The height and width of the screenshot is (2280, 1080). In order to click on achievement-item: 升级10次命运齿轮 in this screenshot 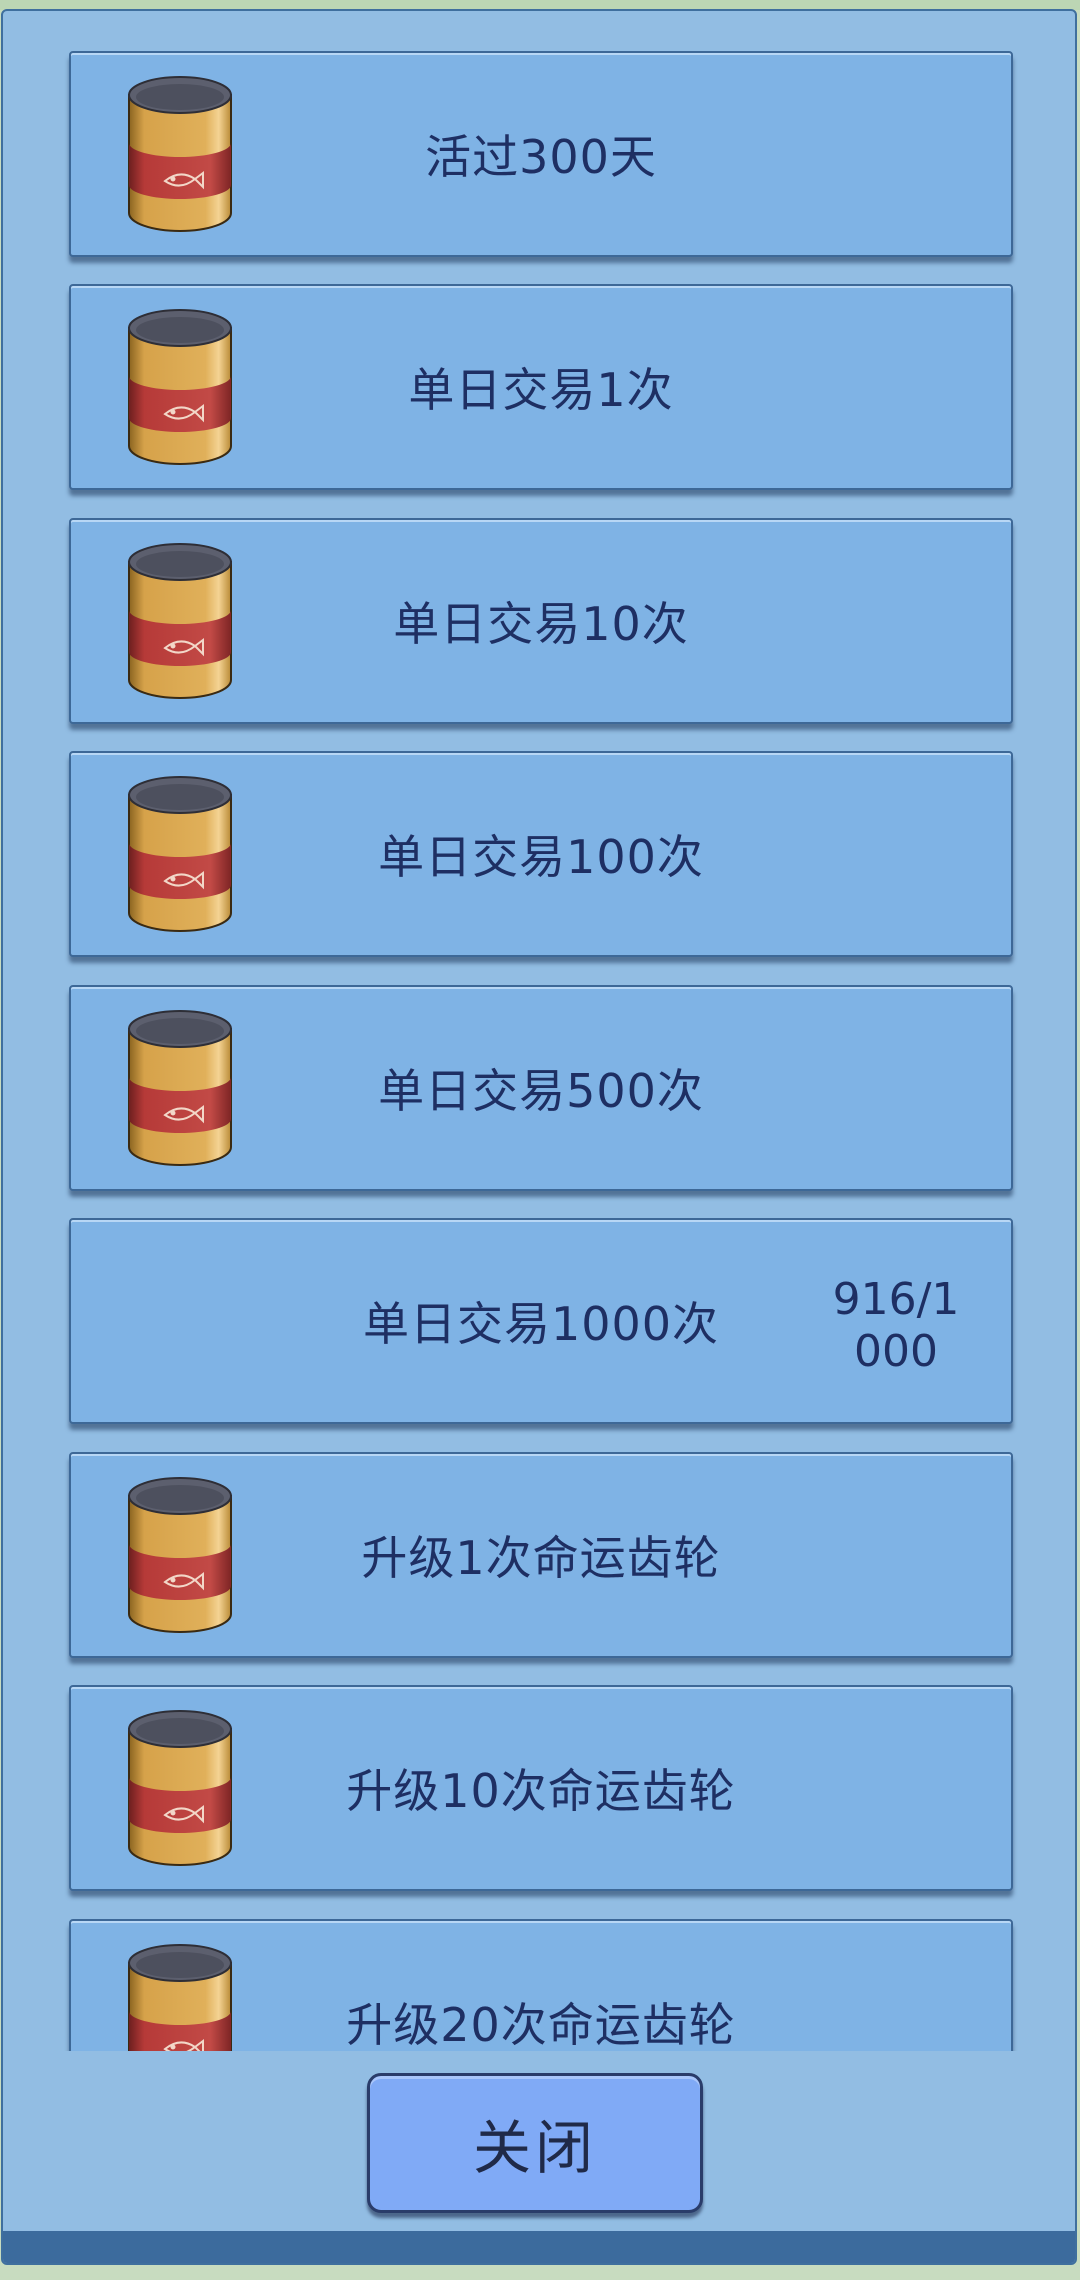, I will do `click(541, 1788)`.